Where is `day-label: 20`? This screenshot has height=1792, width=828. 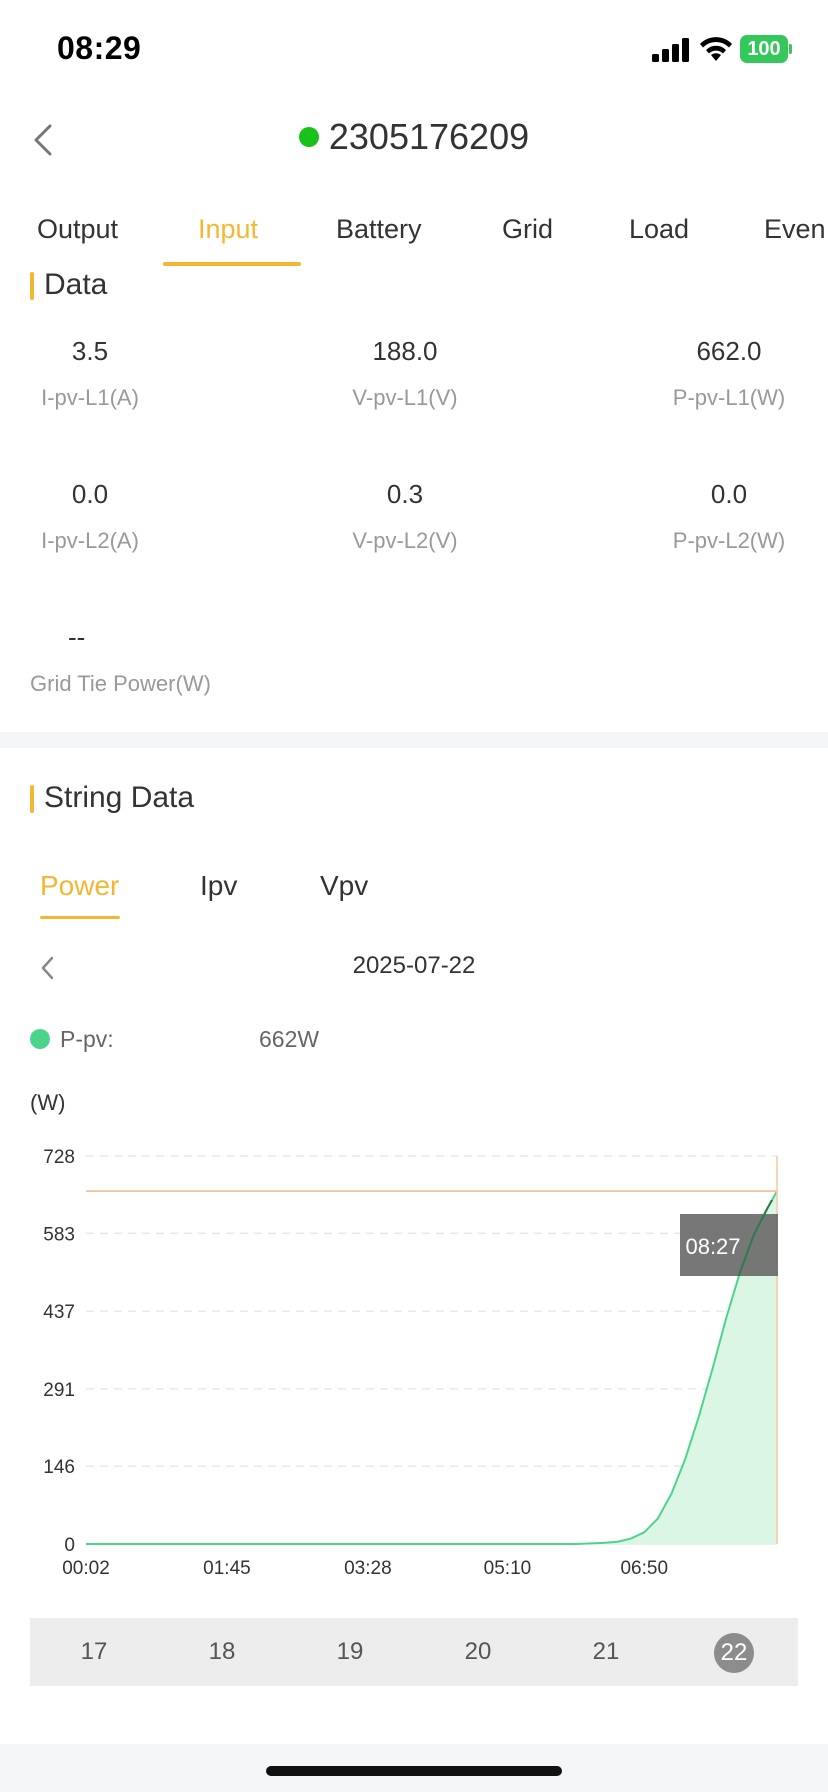 day-label: 20 is located at coordinates (478, 1651).